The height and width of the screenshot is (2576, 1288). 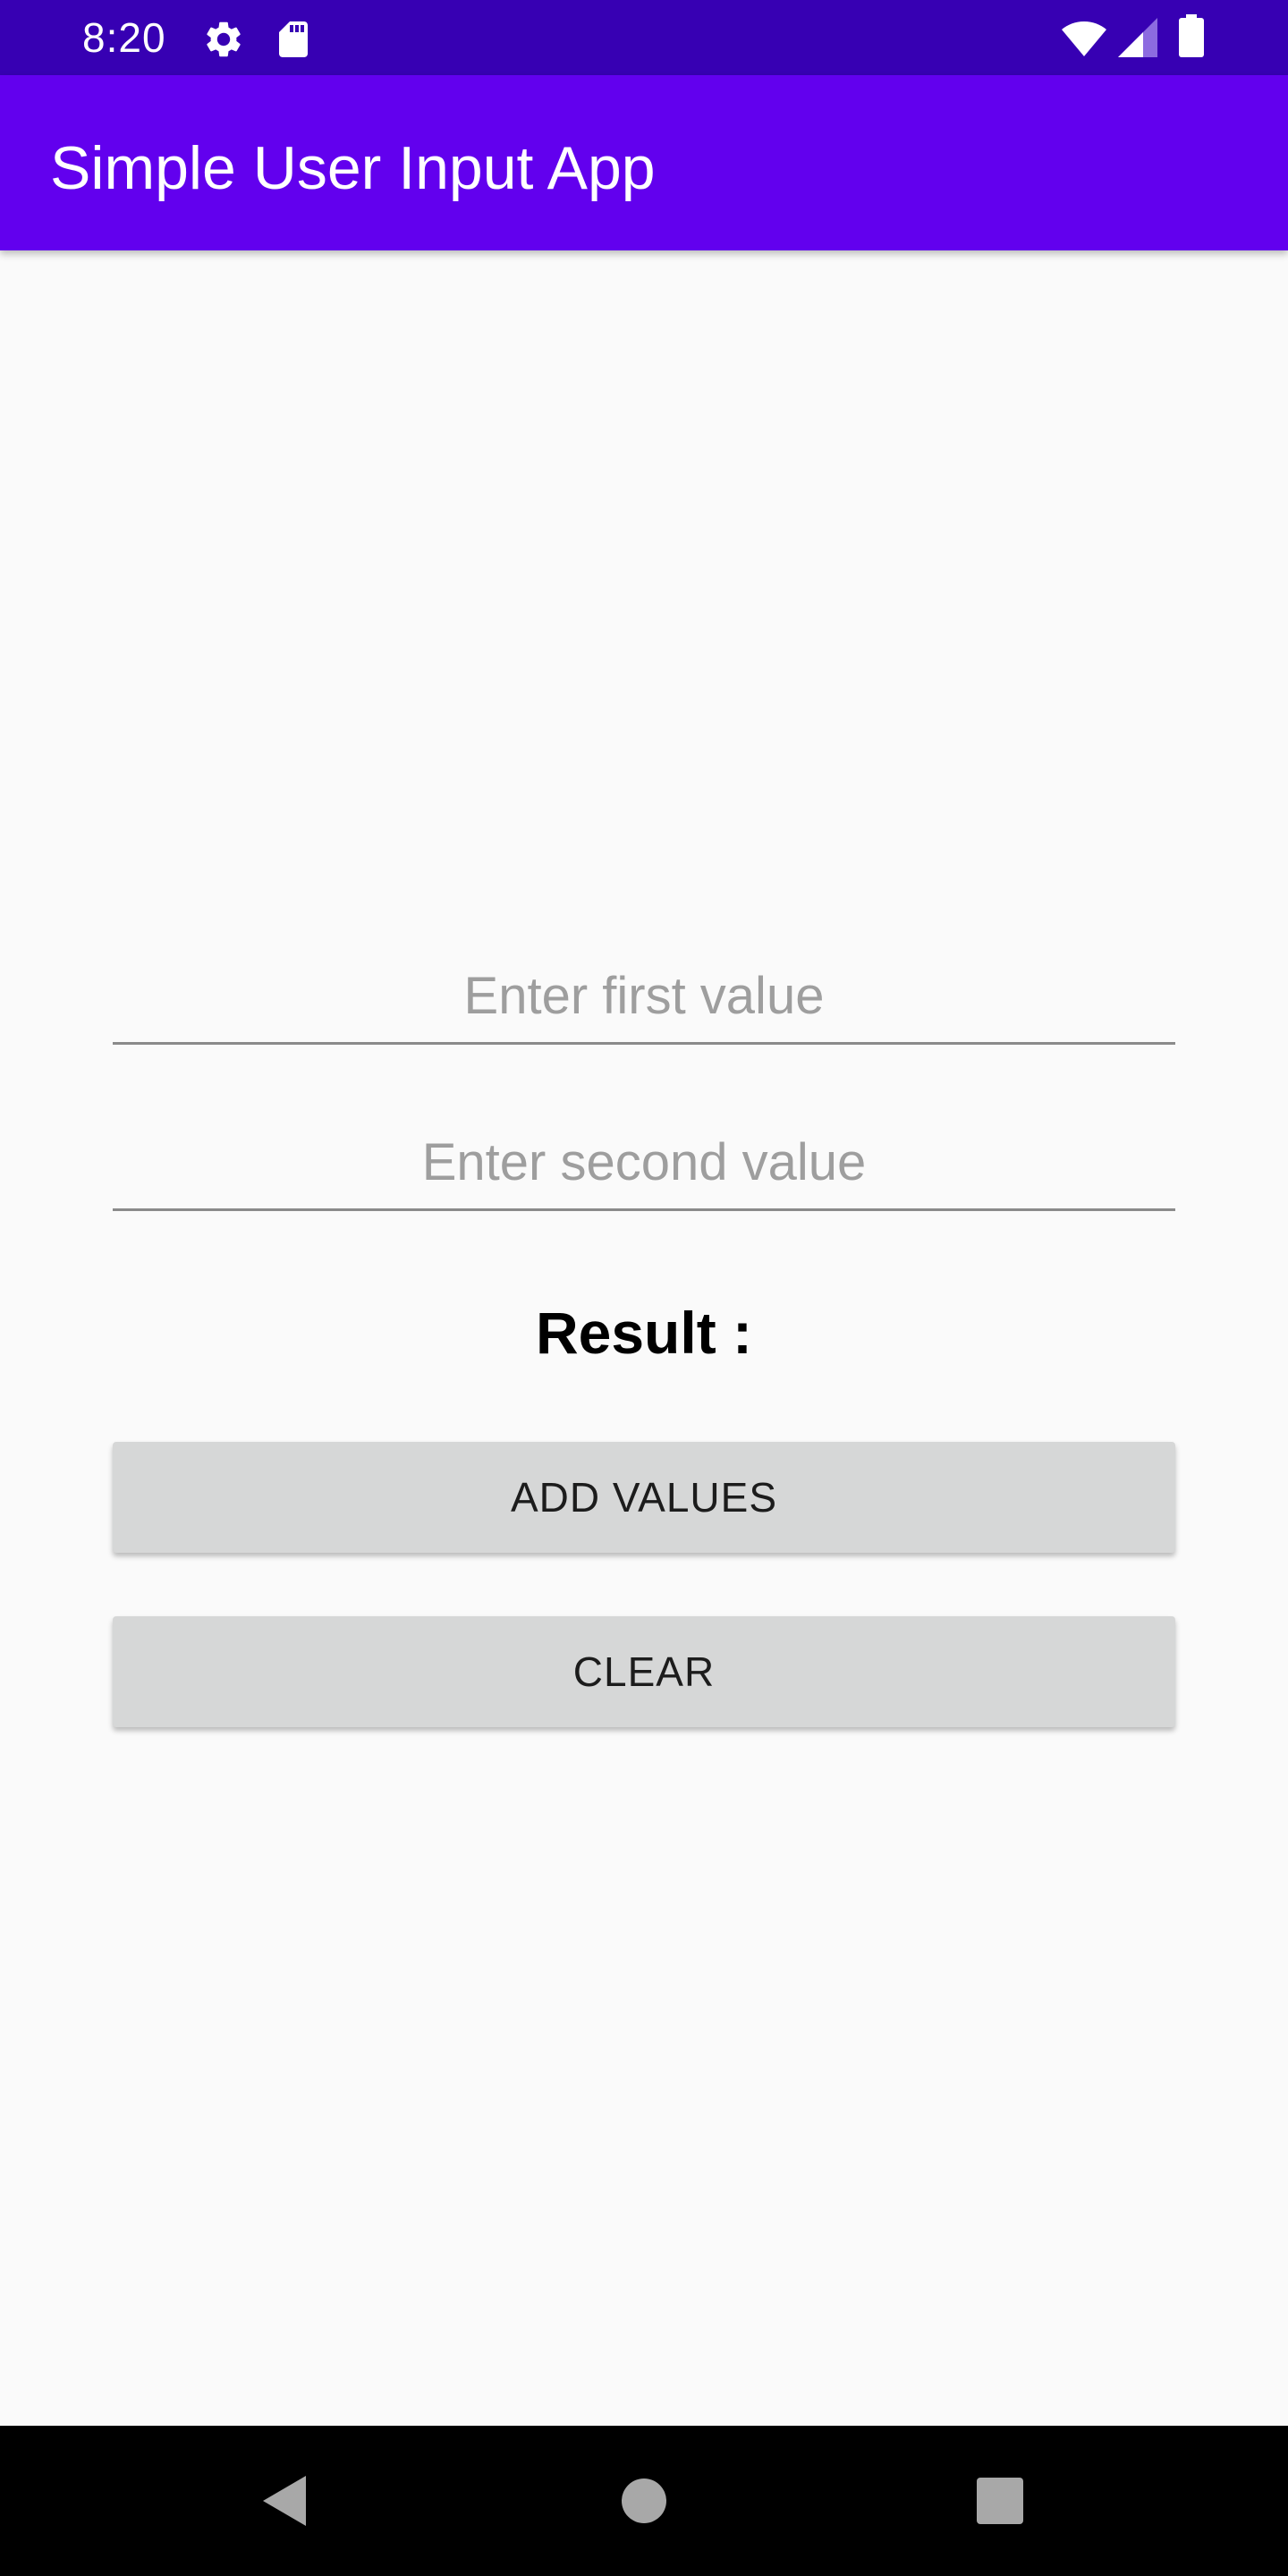 What do you see at coordinates (644, 1333) in the screenshot?
I see `result-label: Result :` at bounding box center [644, 1333].